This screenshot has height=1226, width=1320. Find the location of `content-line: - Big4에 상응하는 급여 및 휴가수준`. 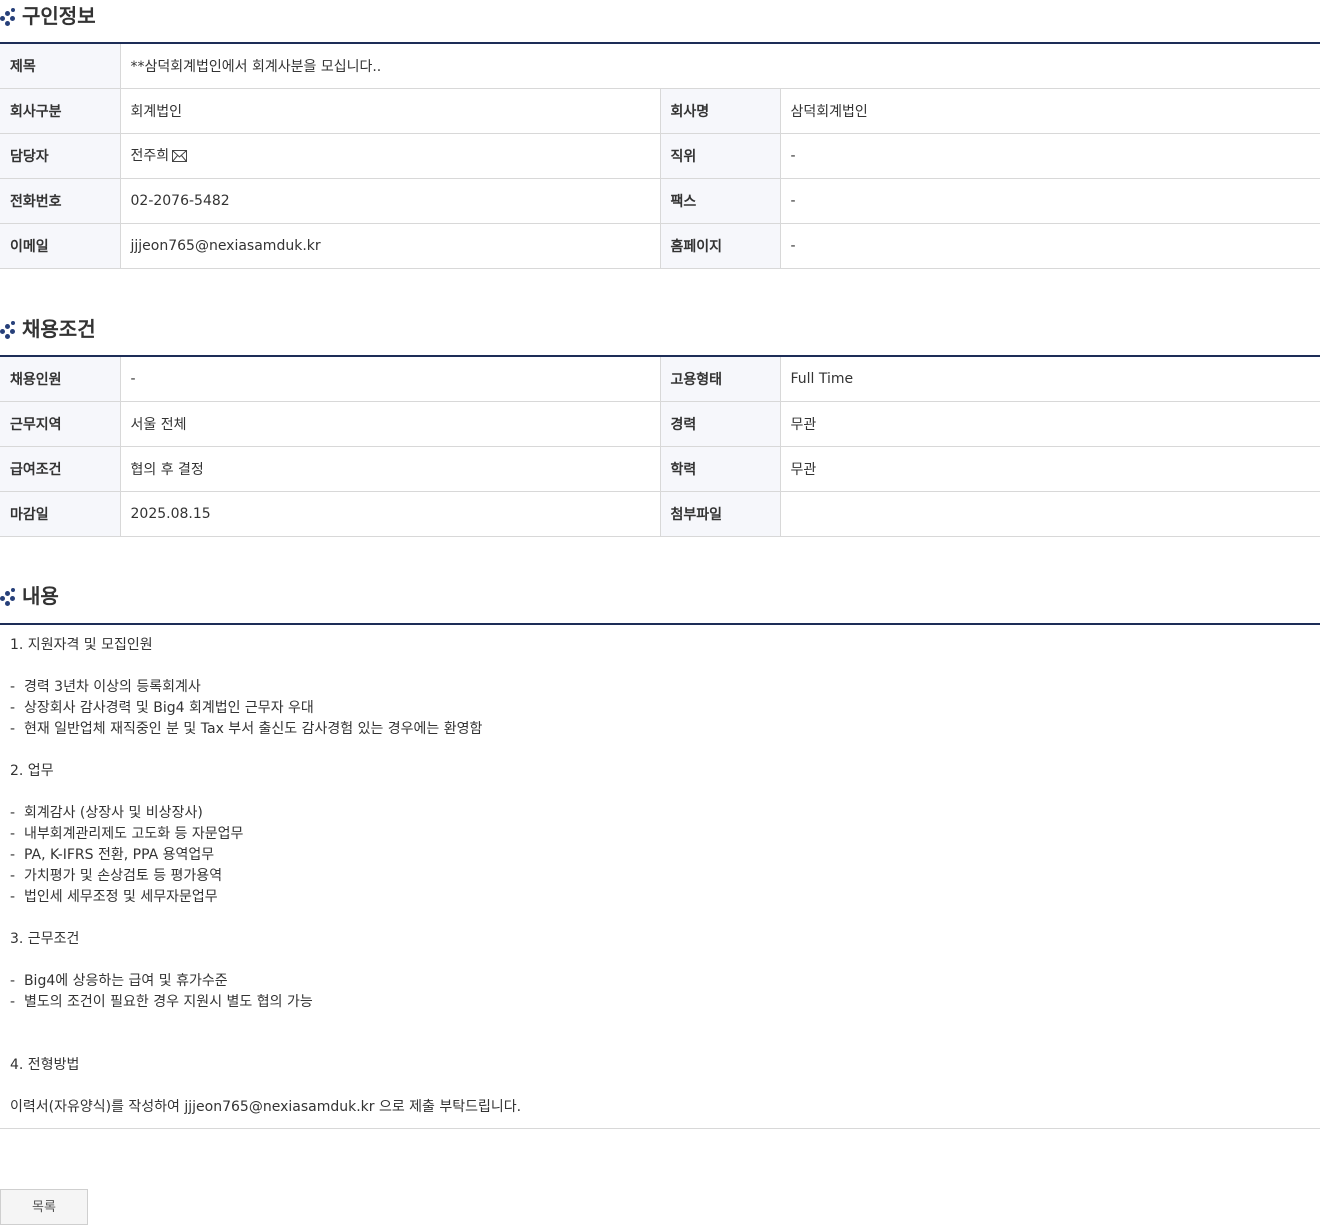

content-line: - Big4에 상응하는 급여 및 휴가수준 is located at coordinates (119, 981).